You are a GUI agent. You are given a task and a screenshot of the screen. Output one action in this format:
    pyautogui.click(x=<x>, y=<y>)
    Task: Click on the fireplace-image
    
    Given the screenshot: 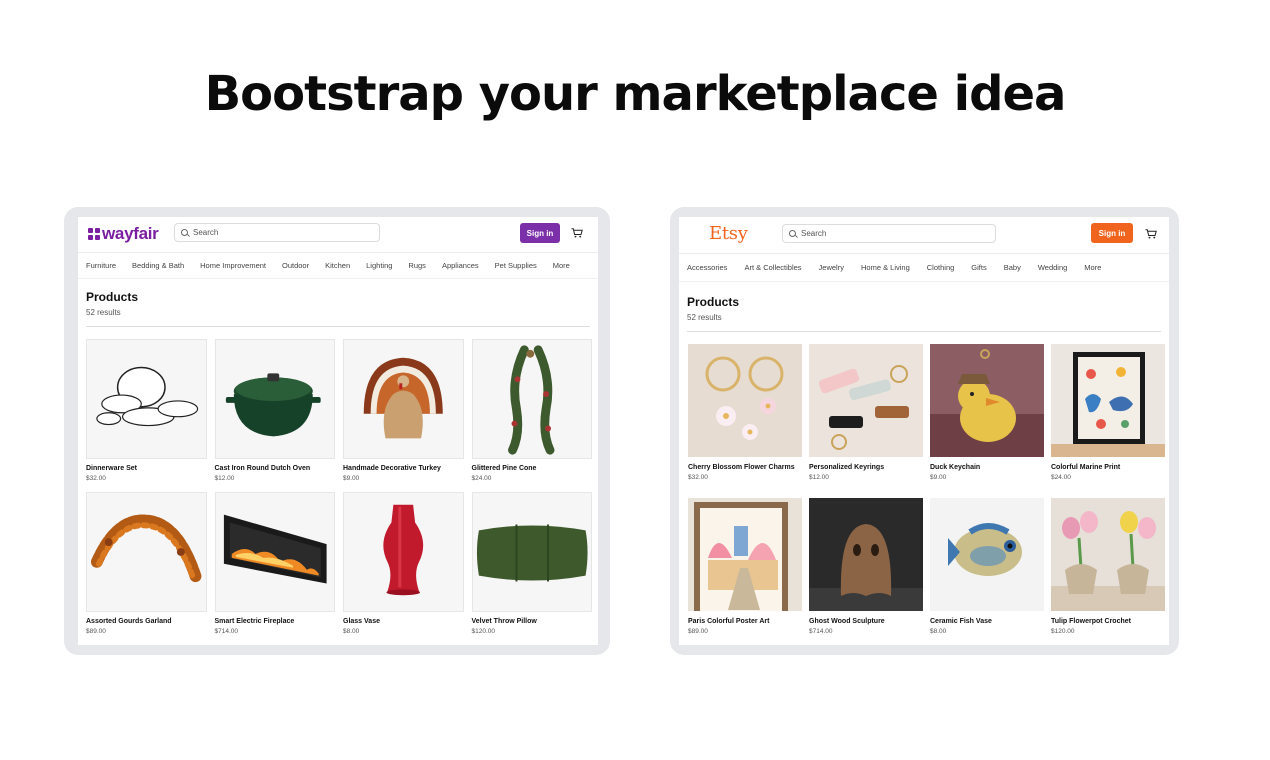 What is the action you would take?
    pyautogui.click(x=274, y=552)
    